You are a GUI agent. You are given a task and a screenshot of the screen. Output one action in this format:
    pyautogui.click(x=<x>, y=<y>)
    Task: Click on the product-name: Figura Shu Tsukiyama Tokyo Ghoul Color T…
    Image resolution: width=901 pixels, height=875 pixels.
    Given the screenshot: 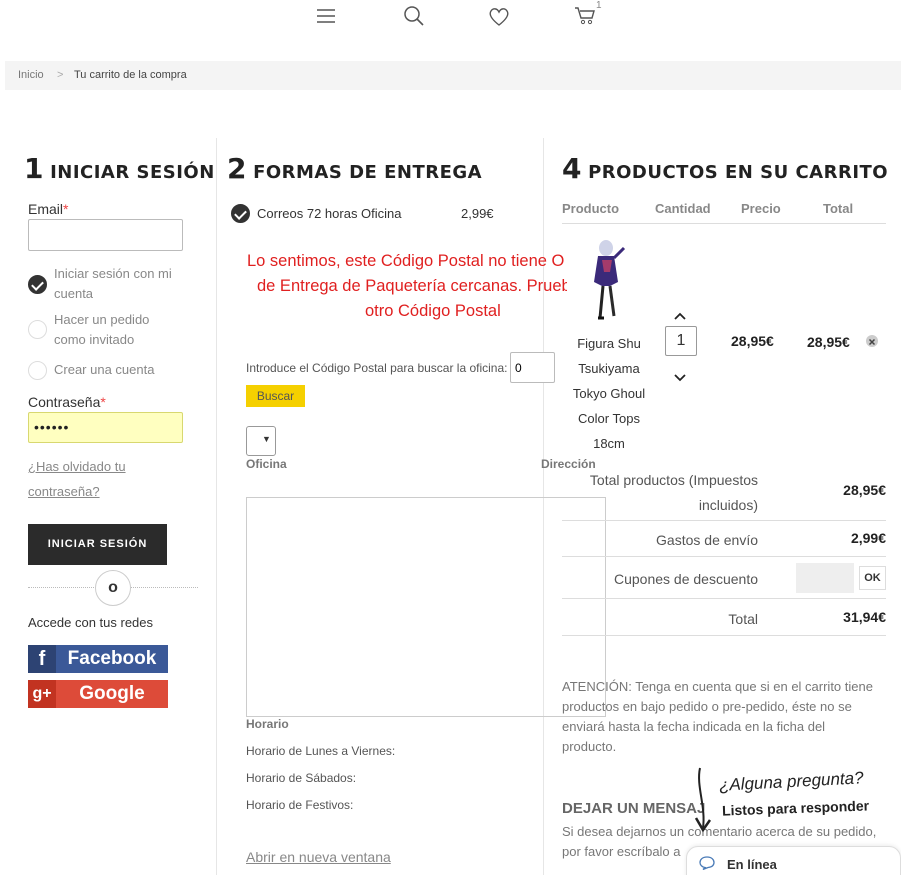 What is the action you would take?
    pyautogui.click(x=609, y=393)
    